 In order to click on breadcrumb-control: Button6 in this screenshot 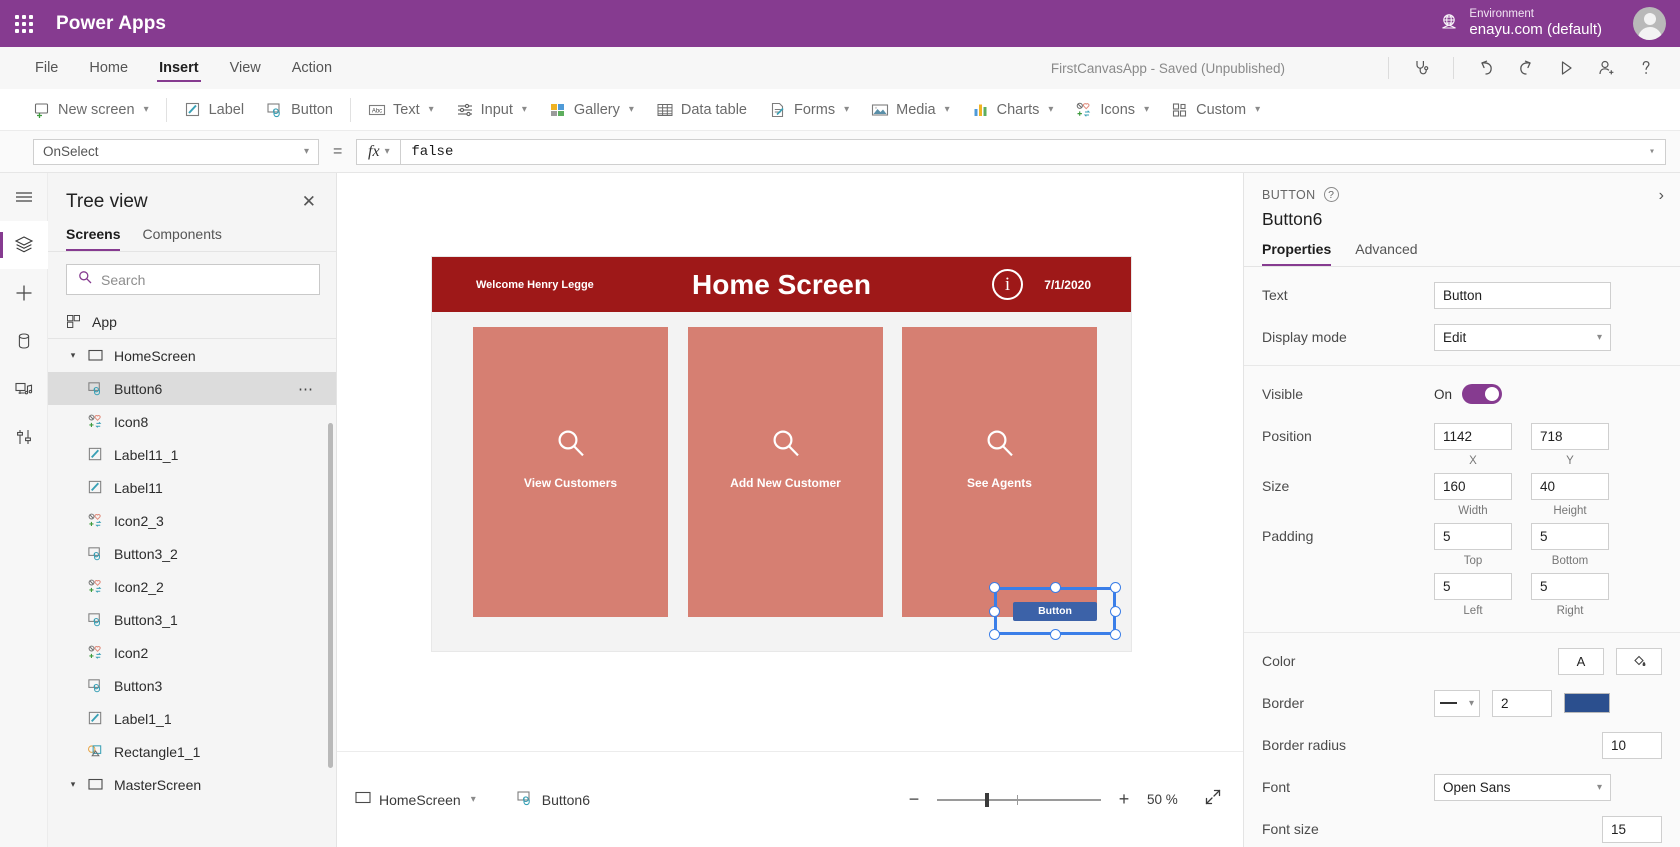, I will do `click(553, 799)`.